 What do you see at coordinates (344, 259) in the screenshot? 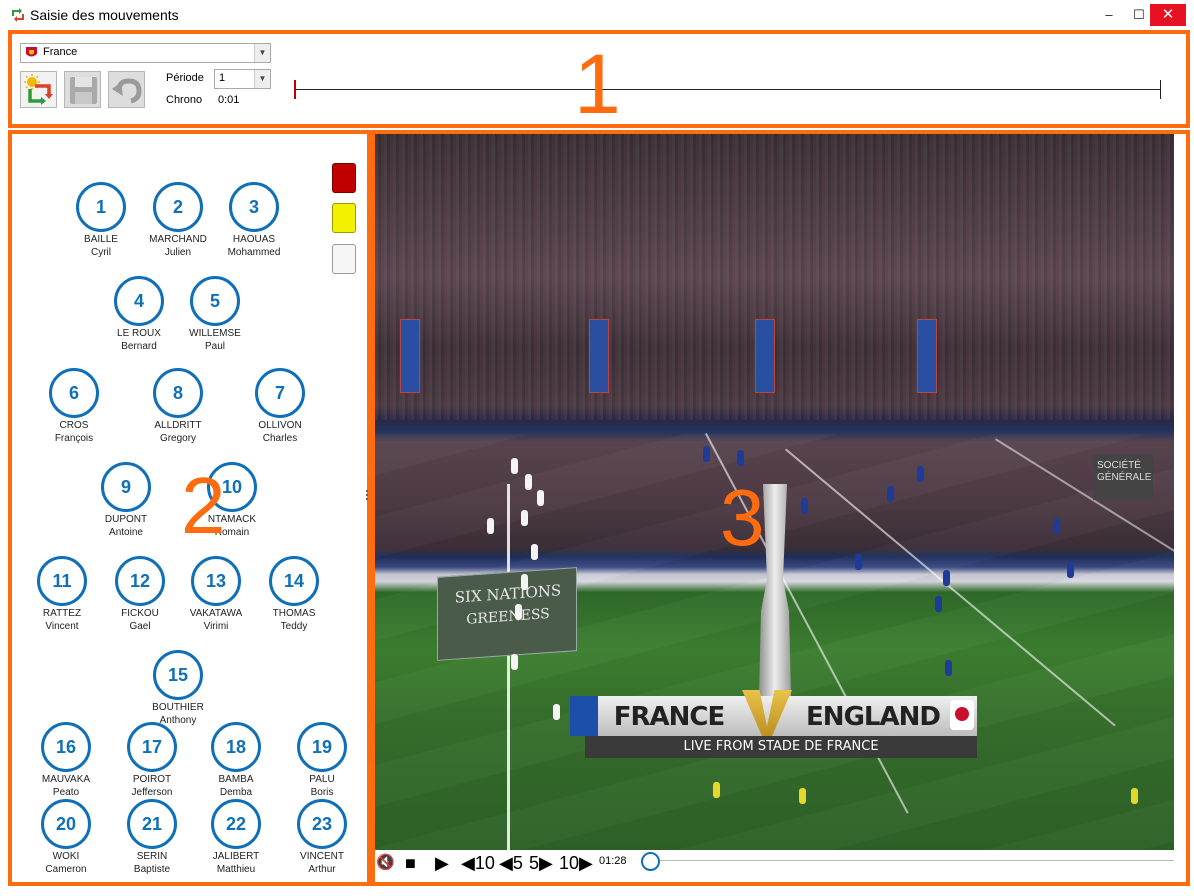
I see `white-card-button` at bounding box center [344, 259].